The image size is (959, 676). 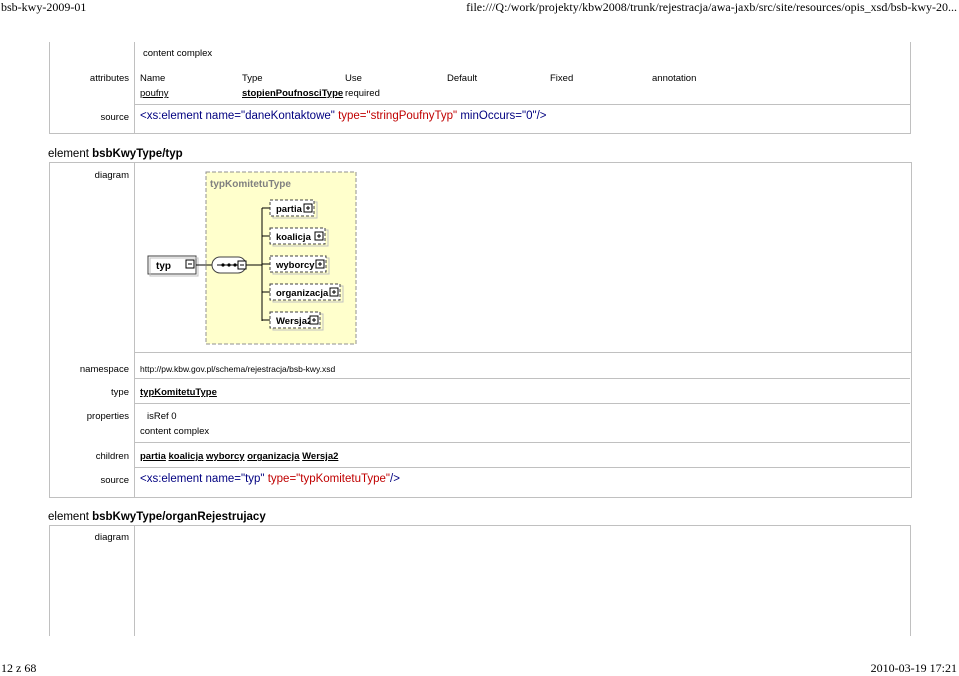 What do you see at coordinates (910, 580) in the screenshot?
I see `table-border-right` at bounding box center [910, 580].